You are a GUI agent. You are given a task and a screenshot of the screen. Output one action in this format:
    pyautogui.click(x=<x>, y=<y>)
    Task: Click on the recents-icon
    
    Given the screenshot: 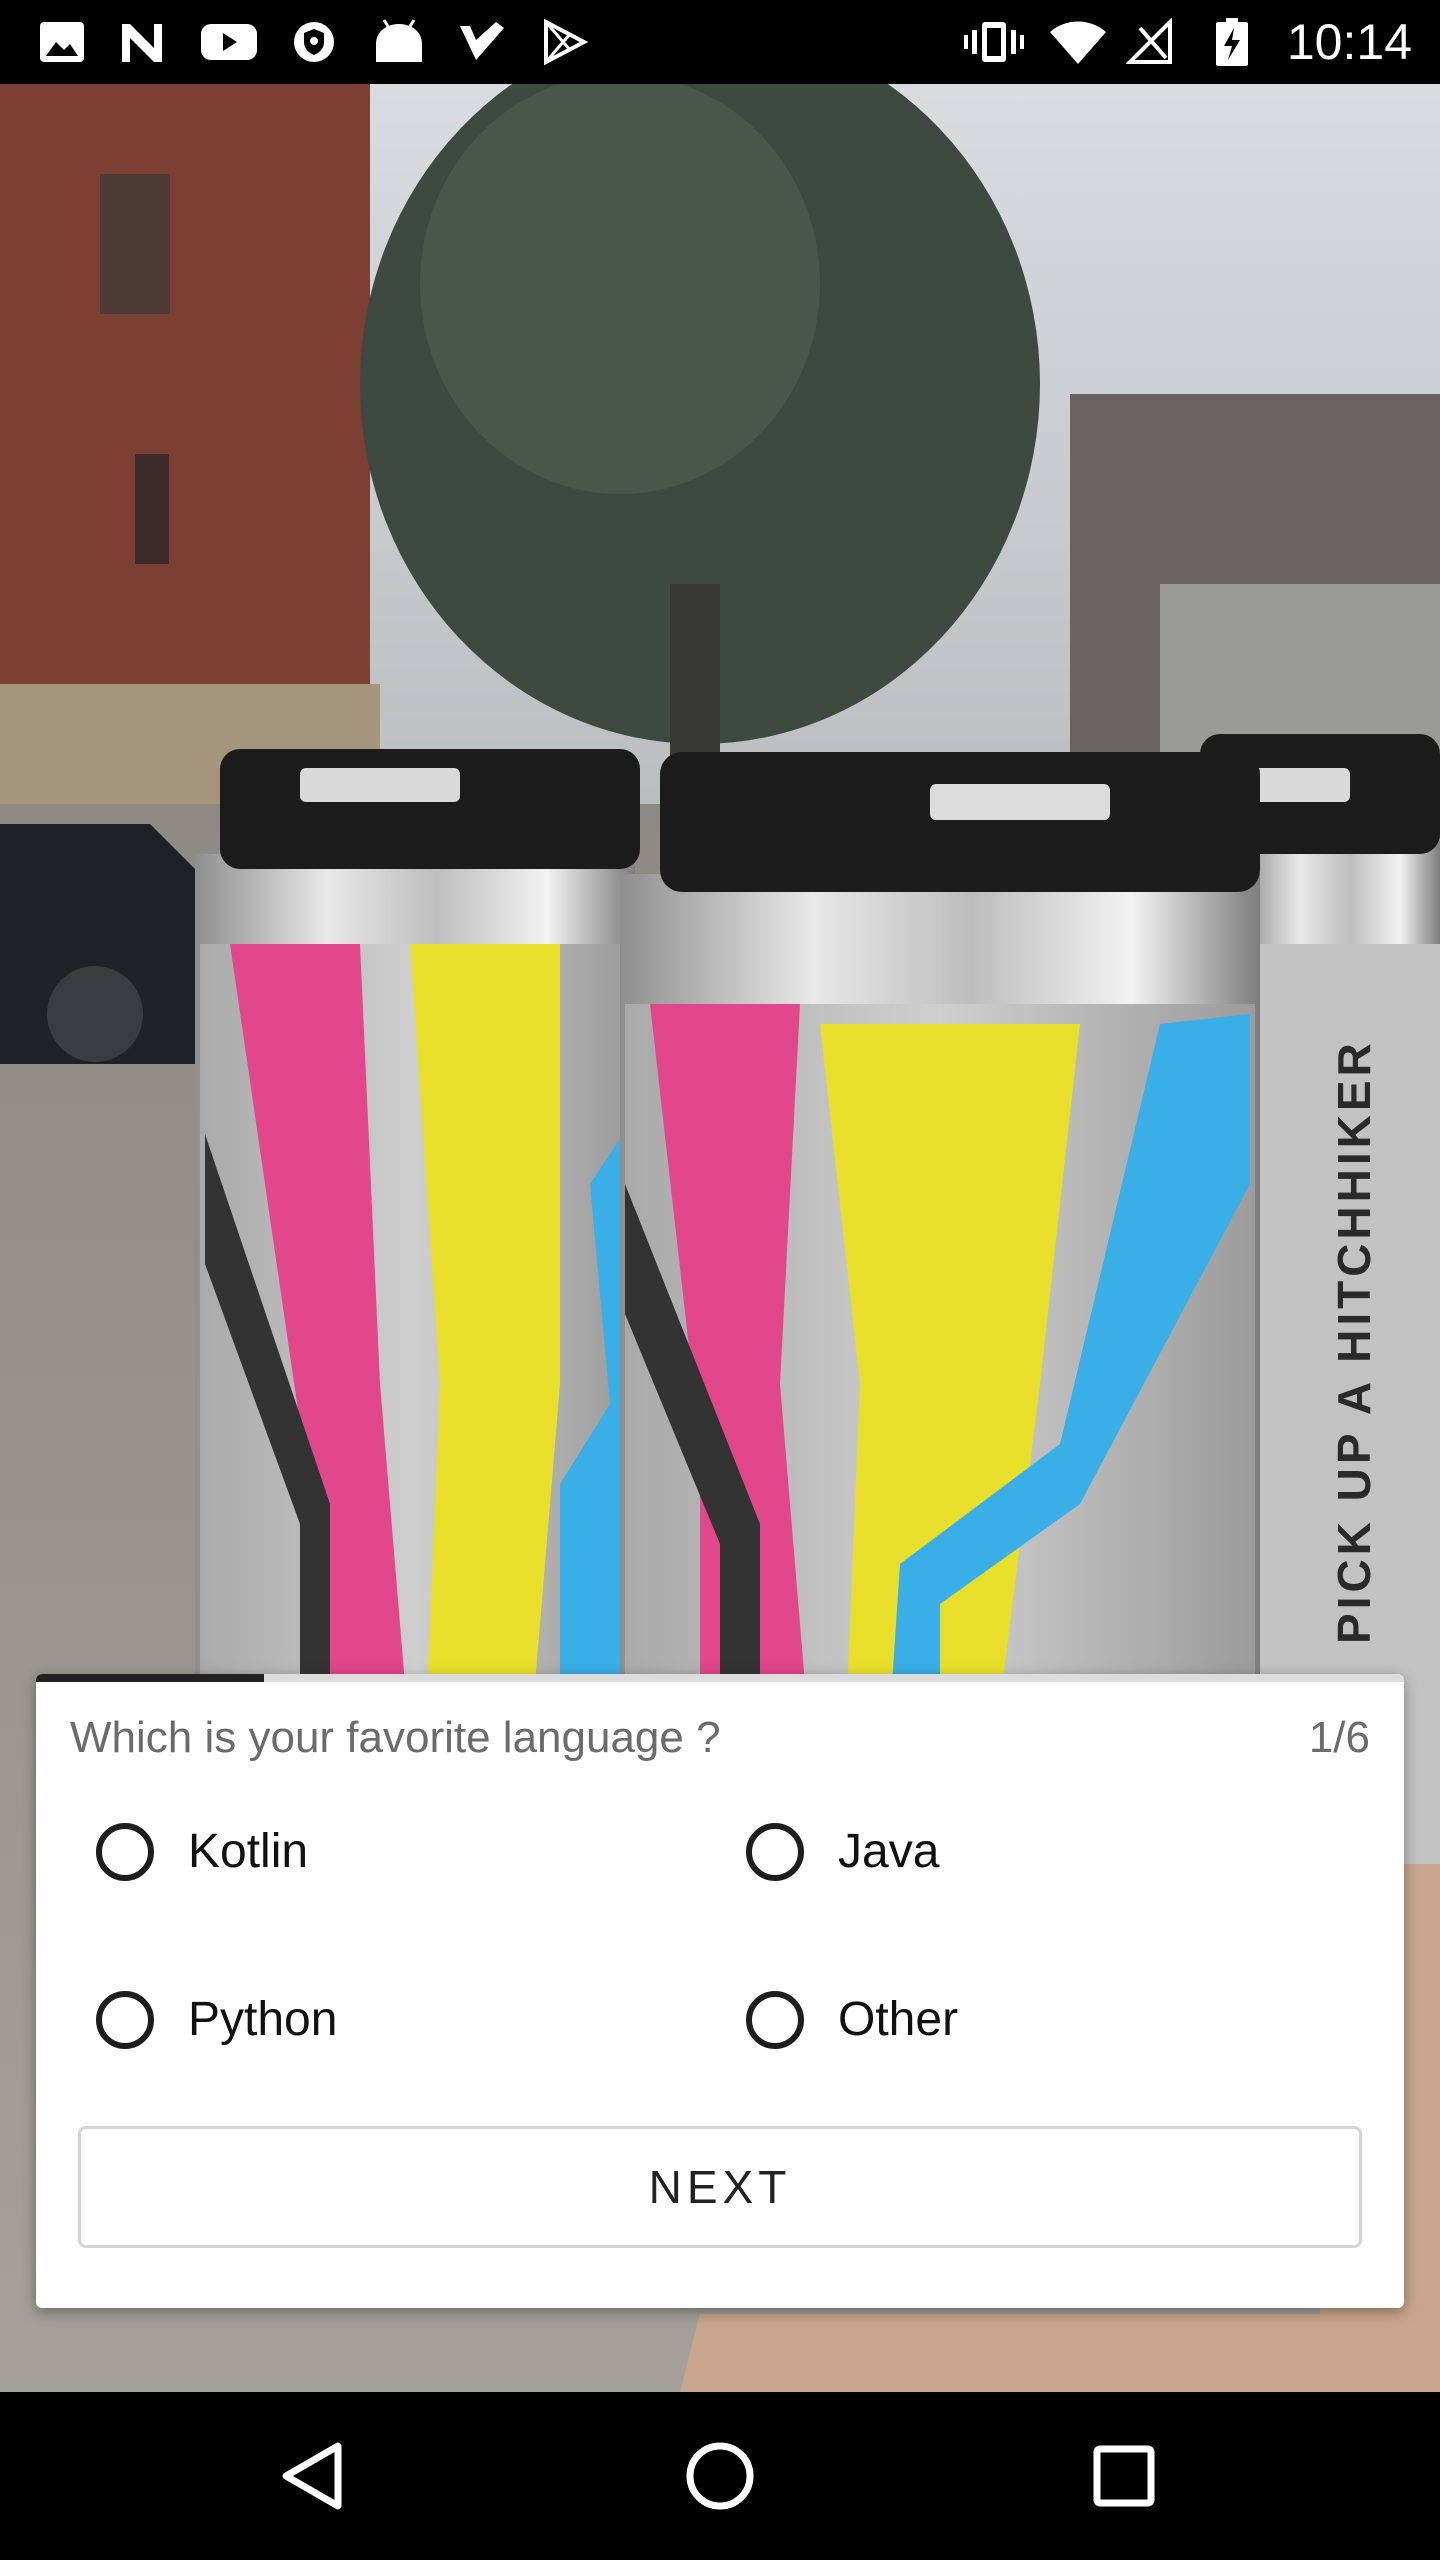 What is the action you would take?
    pyautogui.click(x=1124, y=2476)
    